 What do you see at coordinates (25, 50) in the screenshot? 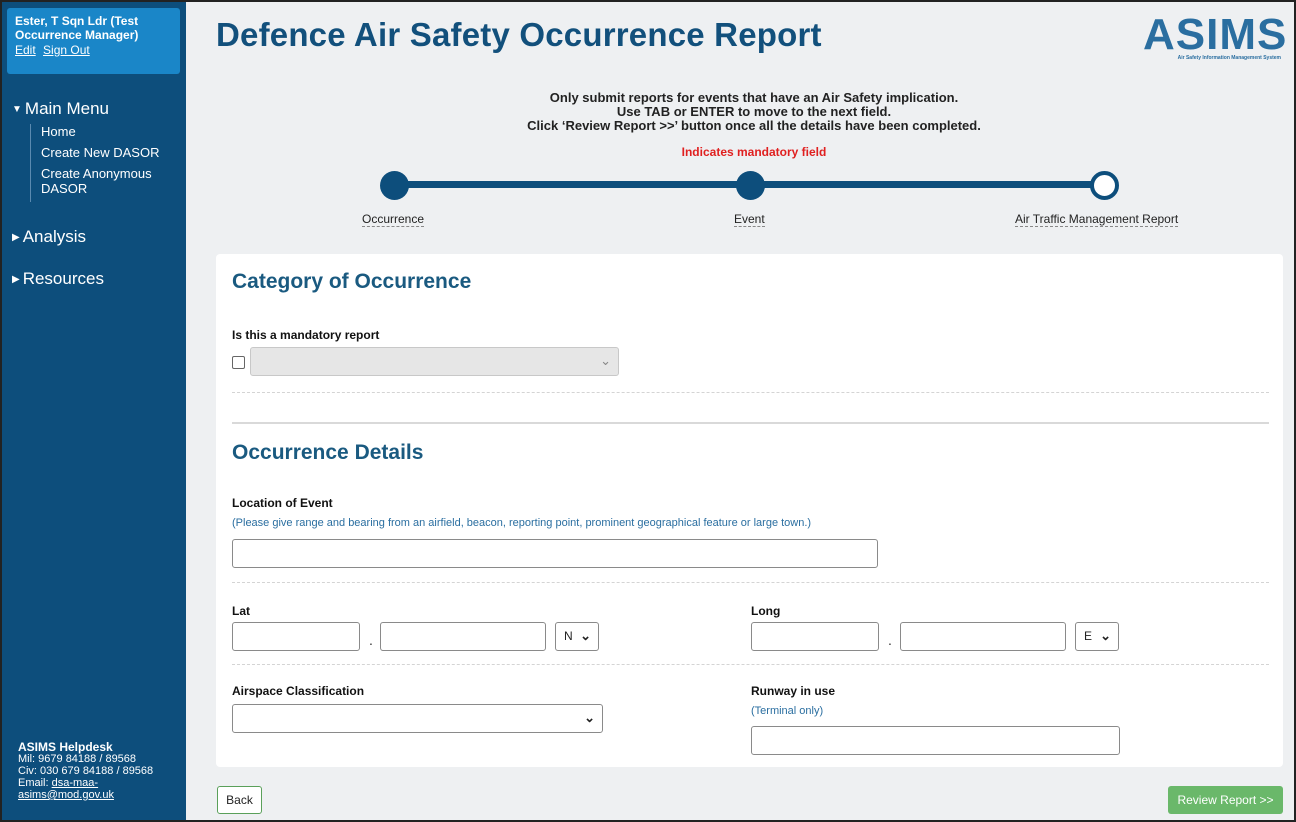
I see `edit-link: Edit` at bounding box center [25, 50].